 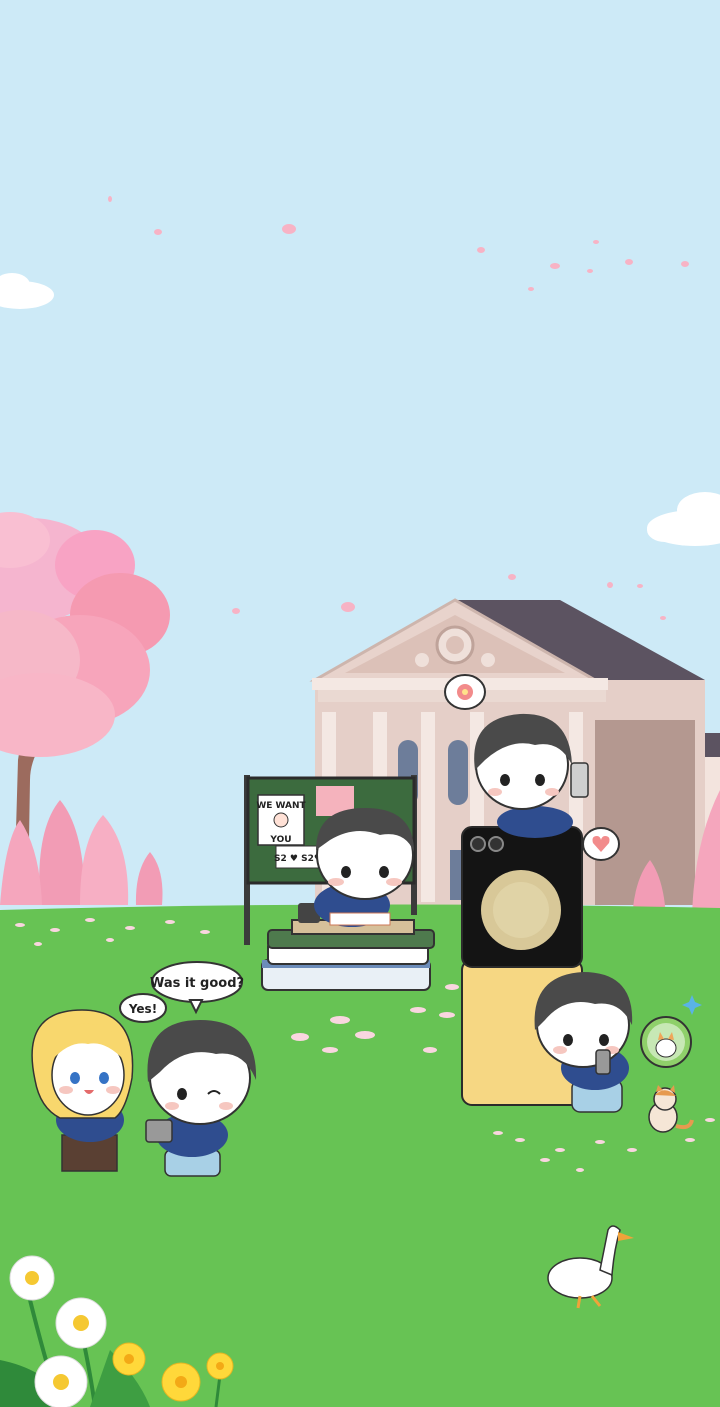 I want to click on flower-icon, so click(x=465, y=692).